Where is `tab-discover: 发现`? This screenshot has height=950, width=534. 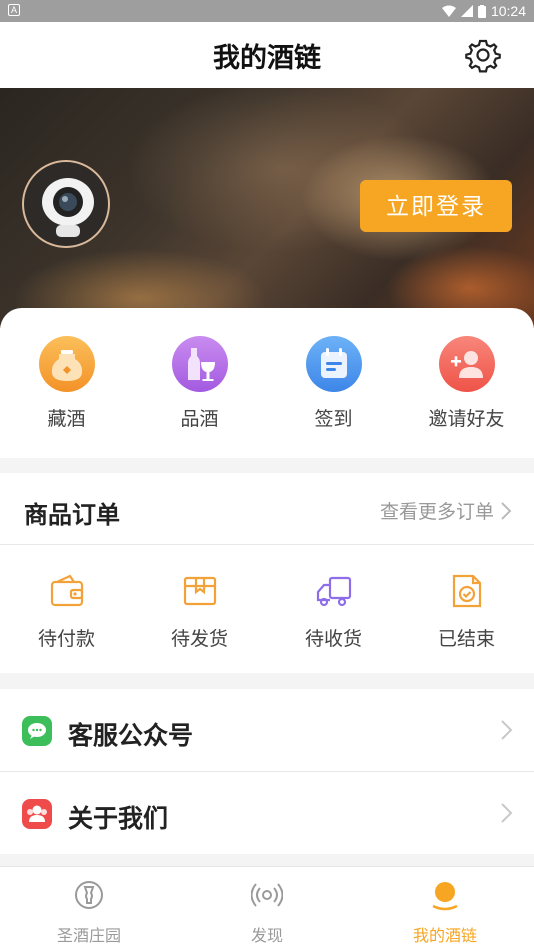
tab-discover: 发现 is located at coordinates (267, 912).